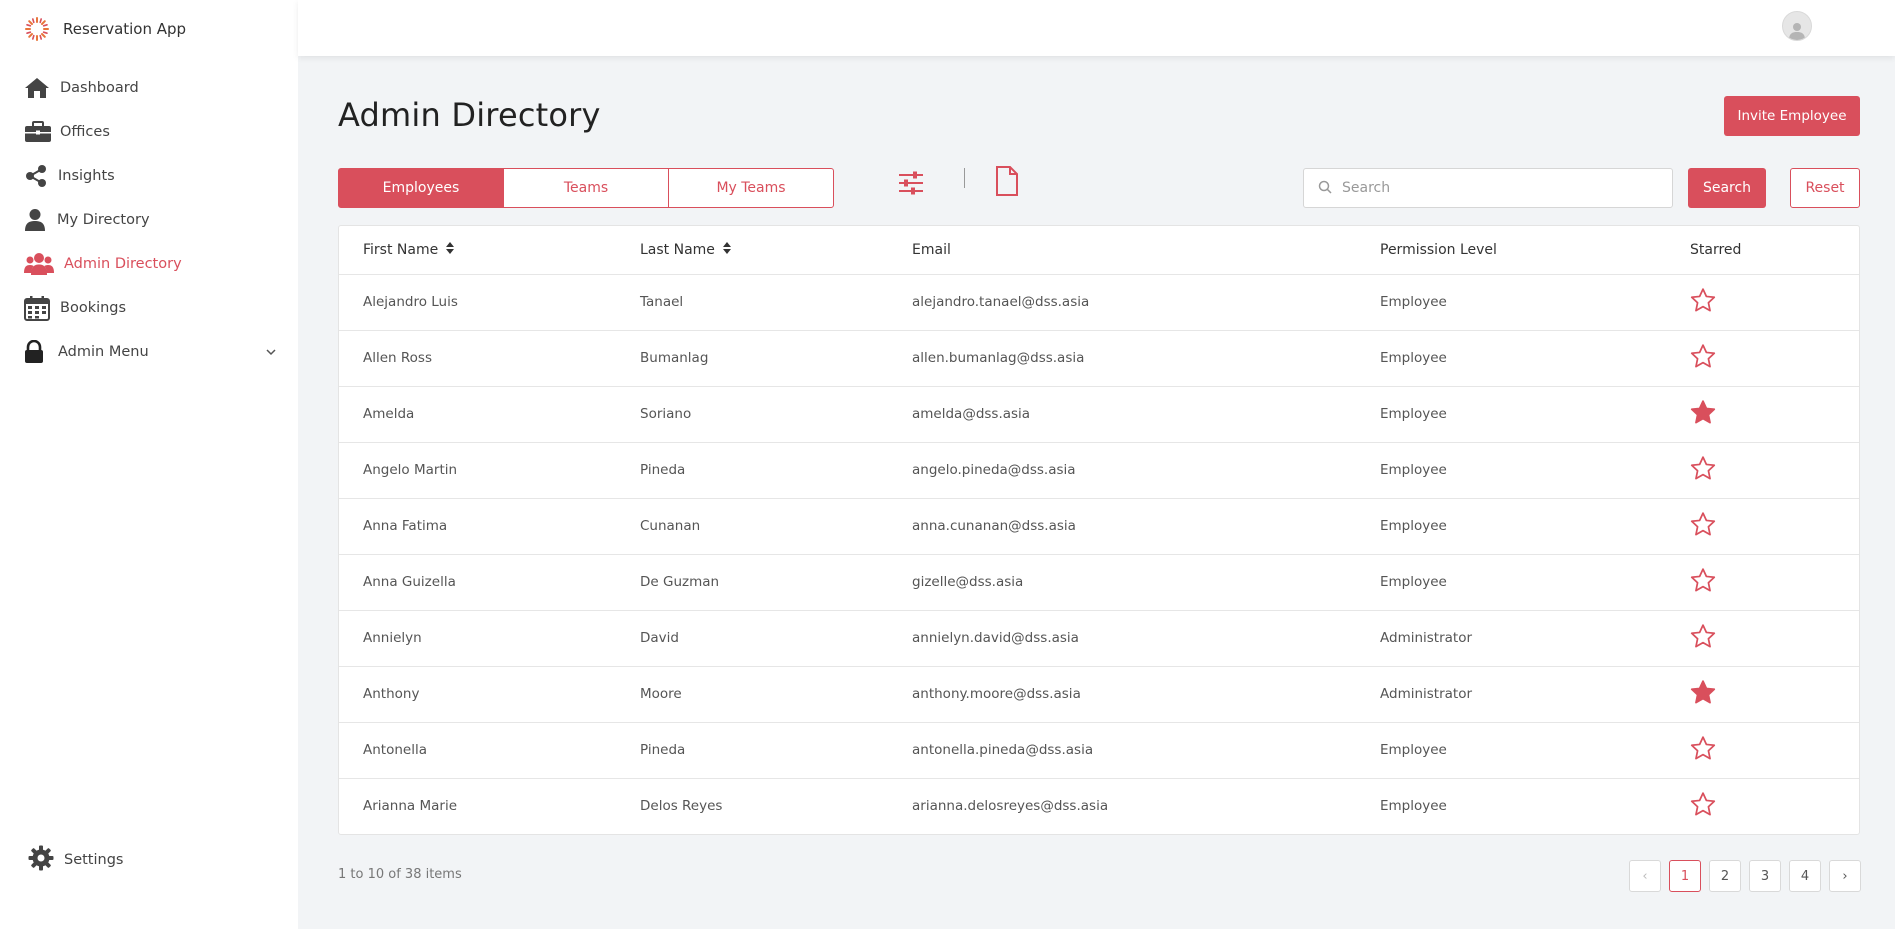 This screenshot has width=1895, height=929. I want to click on cell-last-name: Soriano, so click(752, 414).